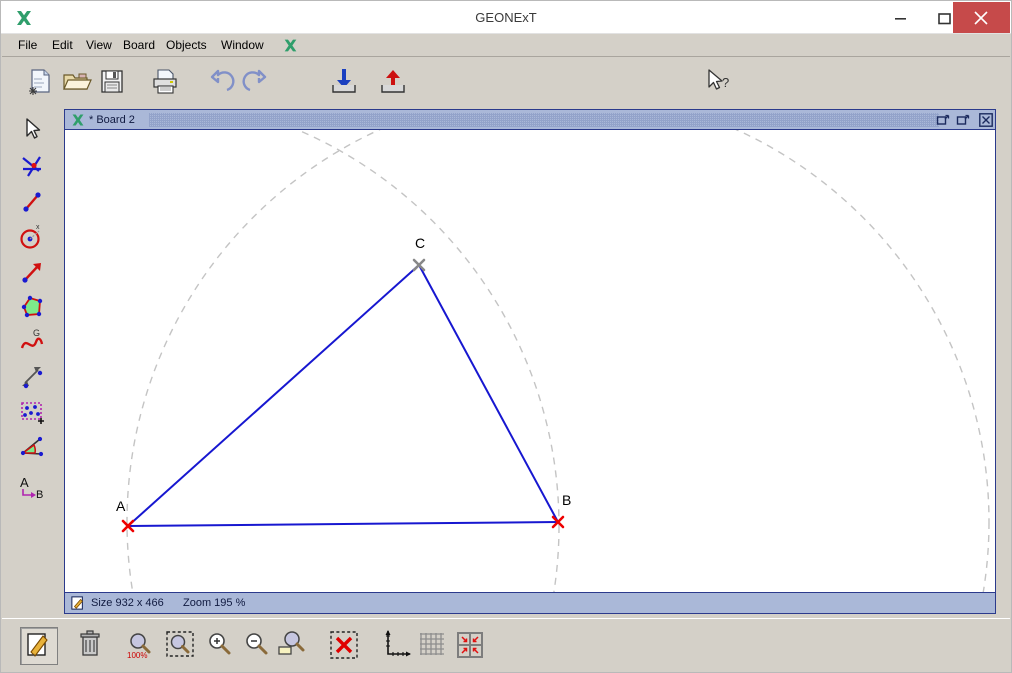 This screenshot has width=1012, height=673. I want to click on zoom-in-button, so click(220, 645).